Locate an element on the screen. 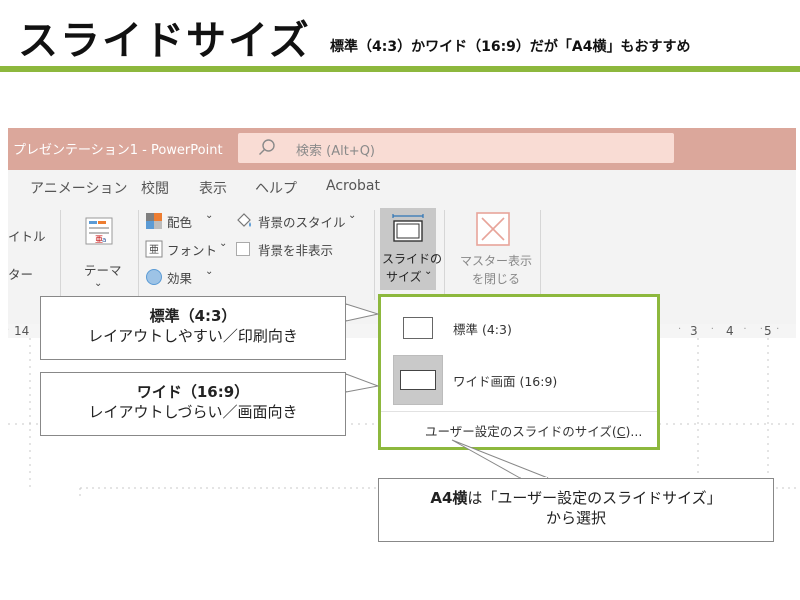  callout-a4-rest: は「ユーザー設定のスライドサイズ」 is located at coordinates (594, 498).